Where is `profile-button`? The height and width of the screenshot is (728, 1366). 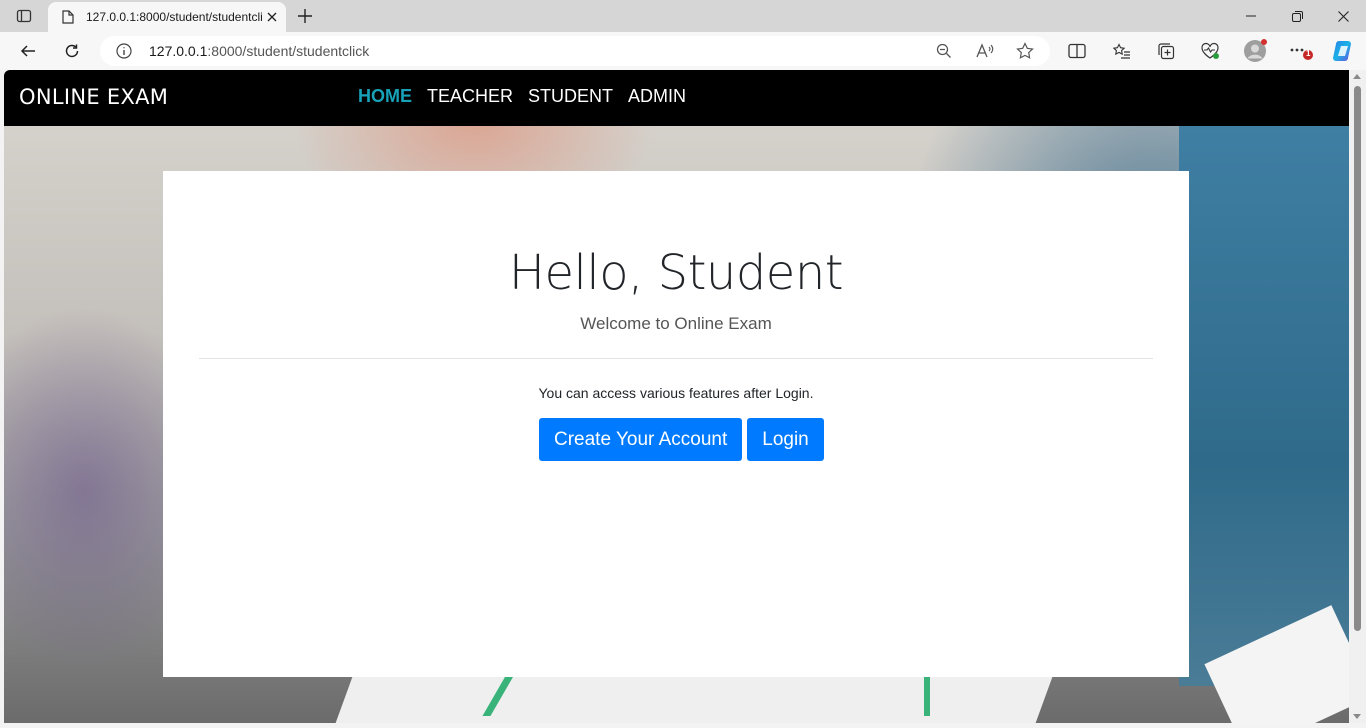
profile-button is located at coordinates (1255, 51).